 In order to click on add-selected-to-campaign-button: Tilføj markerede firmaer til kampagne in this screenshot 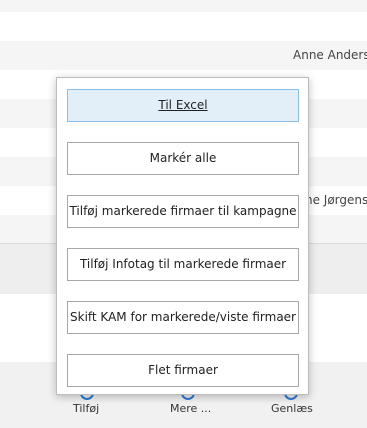, I will do `click(183, 211)`.